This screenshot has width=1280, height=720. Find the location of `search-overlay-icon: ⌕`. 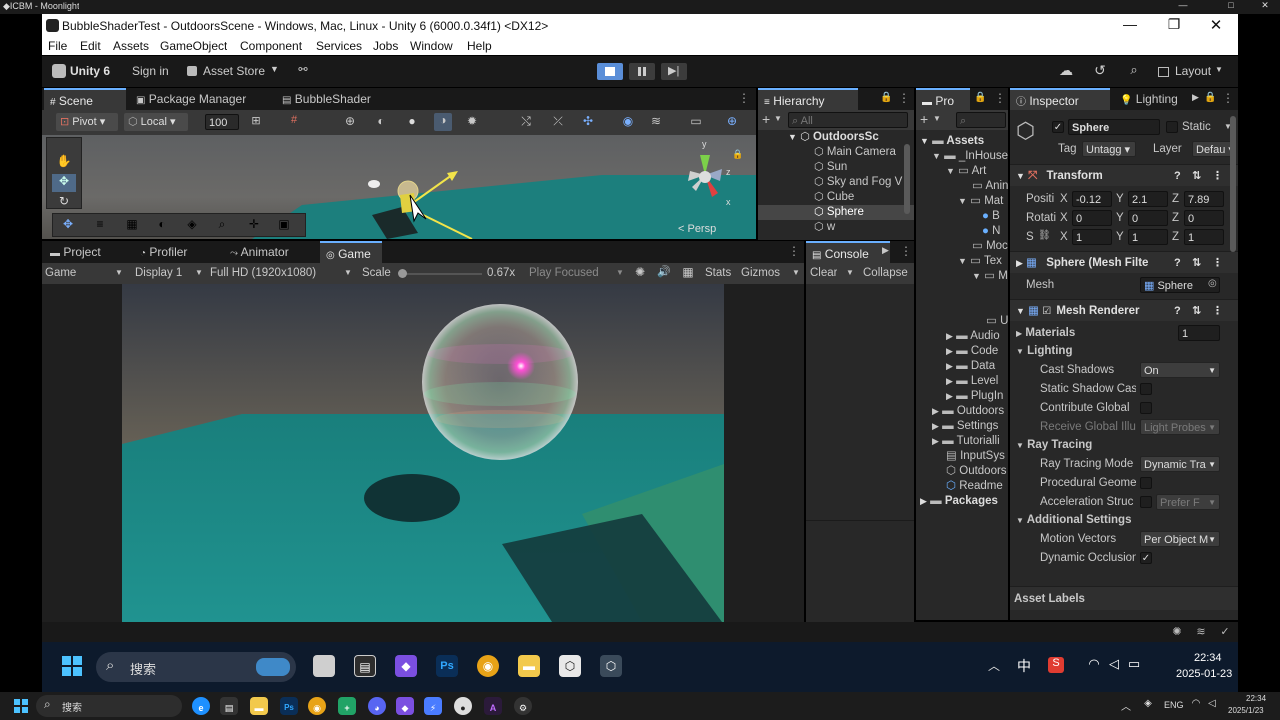

search-overlay-icon: ⌕ is located at coordinates (222, 224).